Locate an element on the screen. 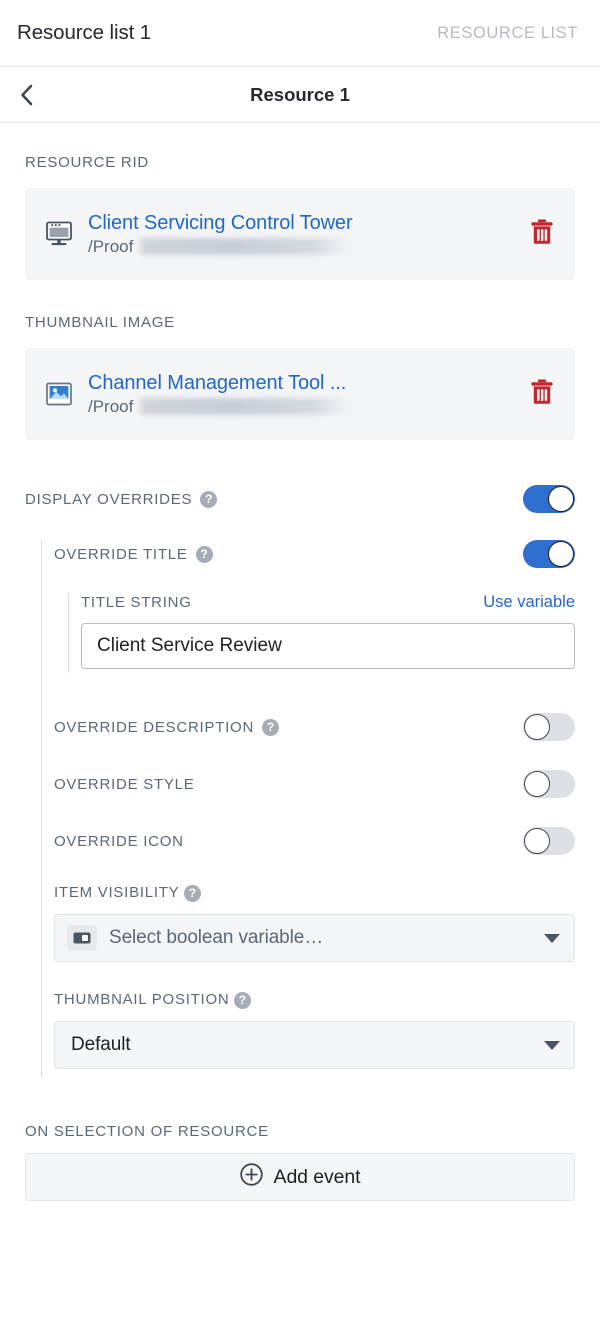 This screenshot has height=1339, width=600. override-style-label: OVERRIDE STYLE is located at coordinates (124, 784).